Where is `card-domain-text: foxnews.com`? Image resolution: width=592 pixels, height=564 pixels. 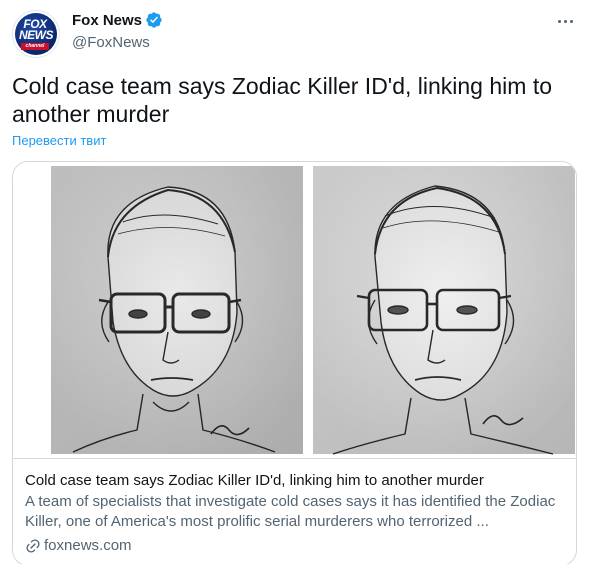 card-domain-text: foxnews.com is located at coordinates (88, 545).